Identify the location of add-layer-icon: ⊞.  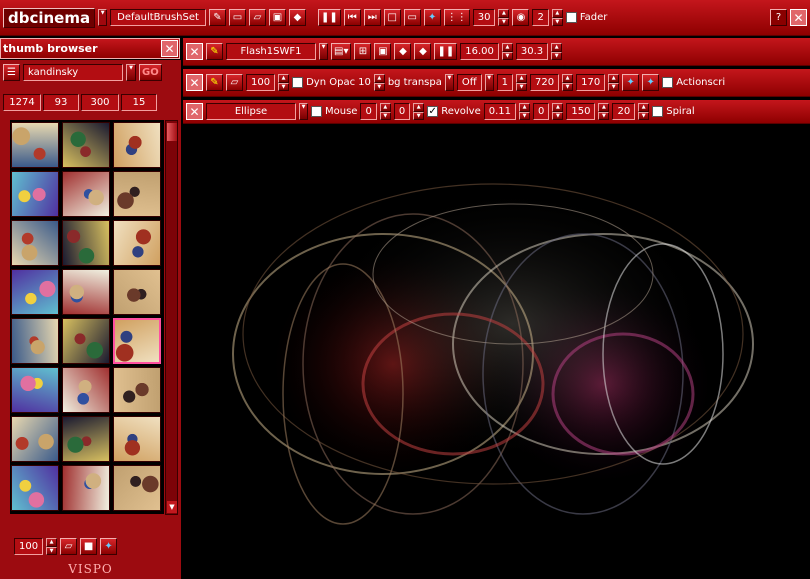
(363, 51).